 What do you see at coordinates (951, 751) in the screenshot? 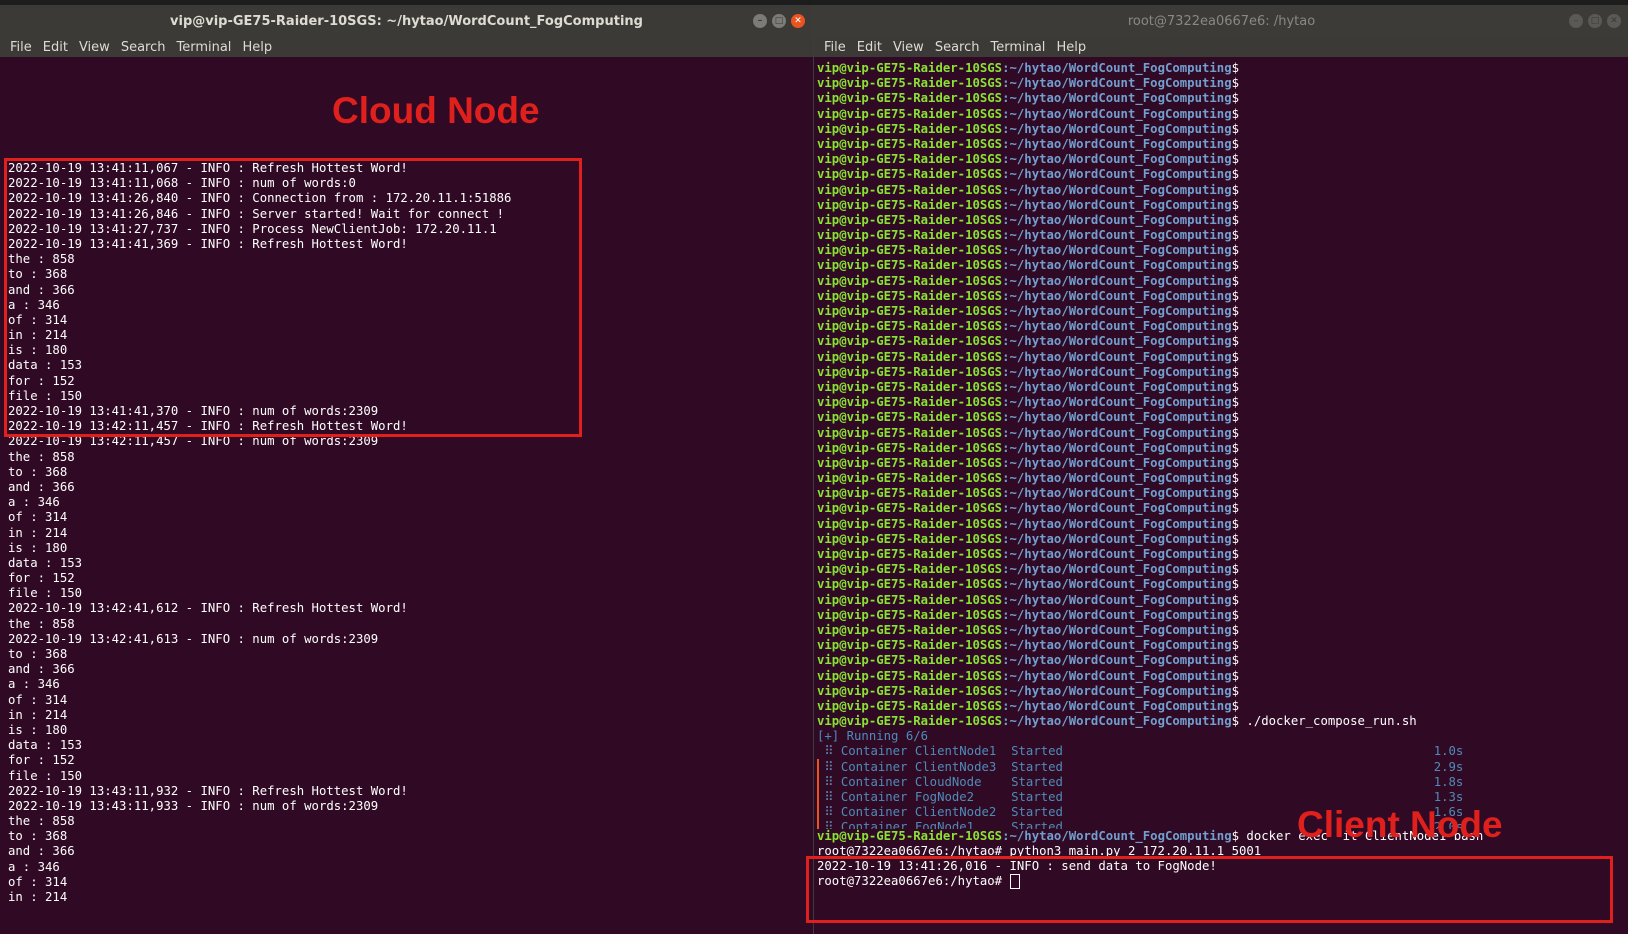
I see `container-name: Container ClientNode1 Started` at bounding box center [951, 751].